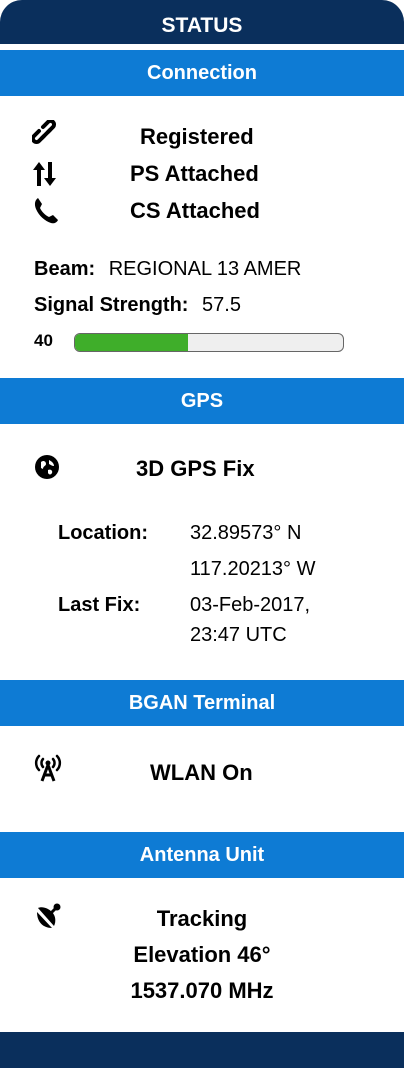 This screenshot has height=1068, width=404. I want to click on last-fix-label: Last Fix:, so click(99, 605).